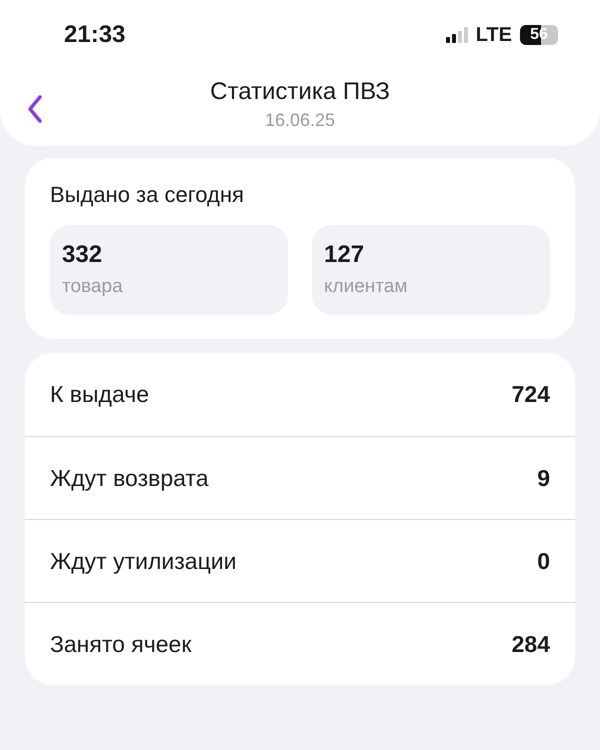  I want to click on page-title: Статистика ПВЗ, so click(300, 92).